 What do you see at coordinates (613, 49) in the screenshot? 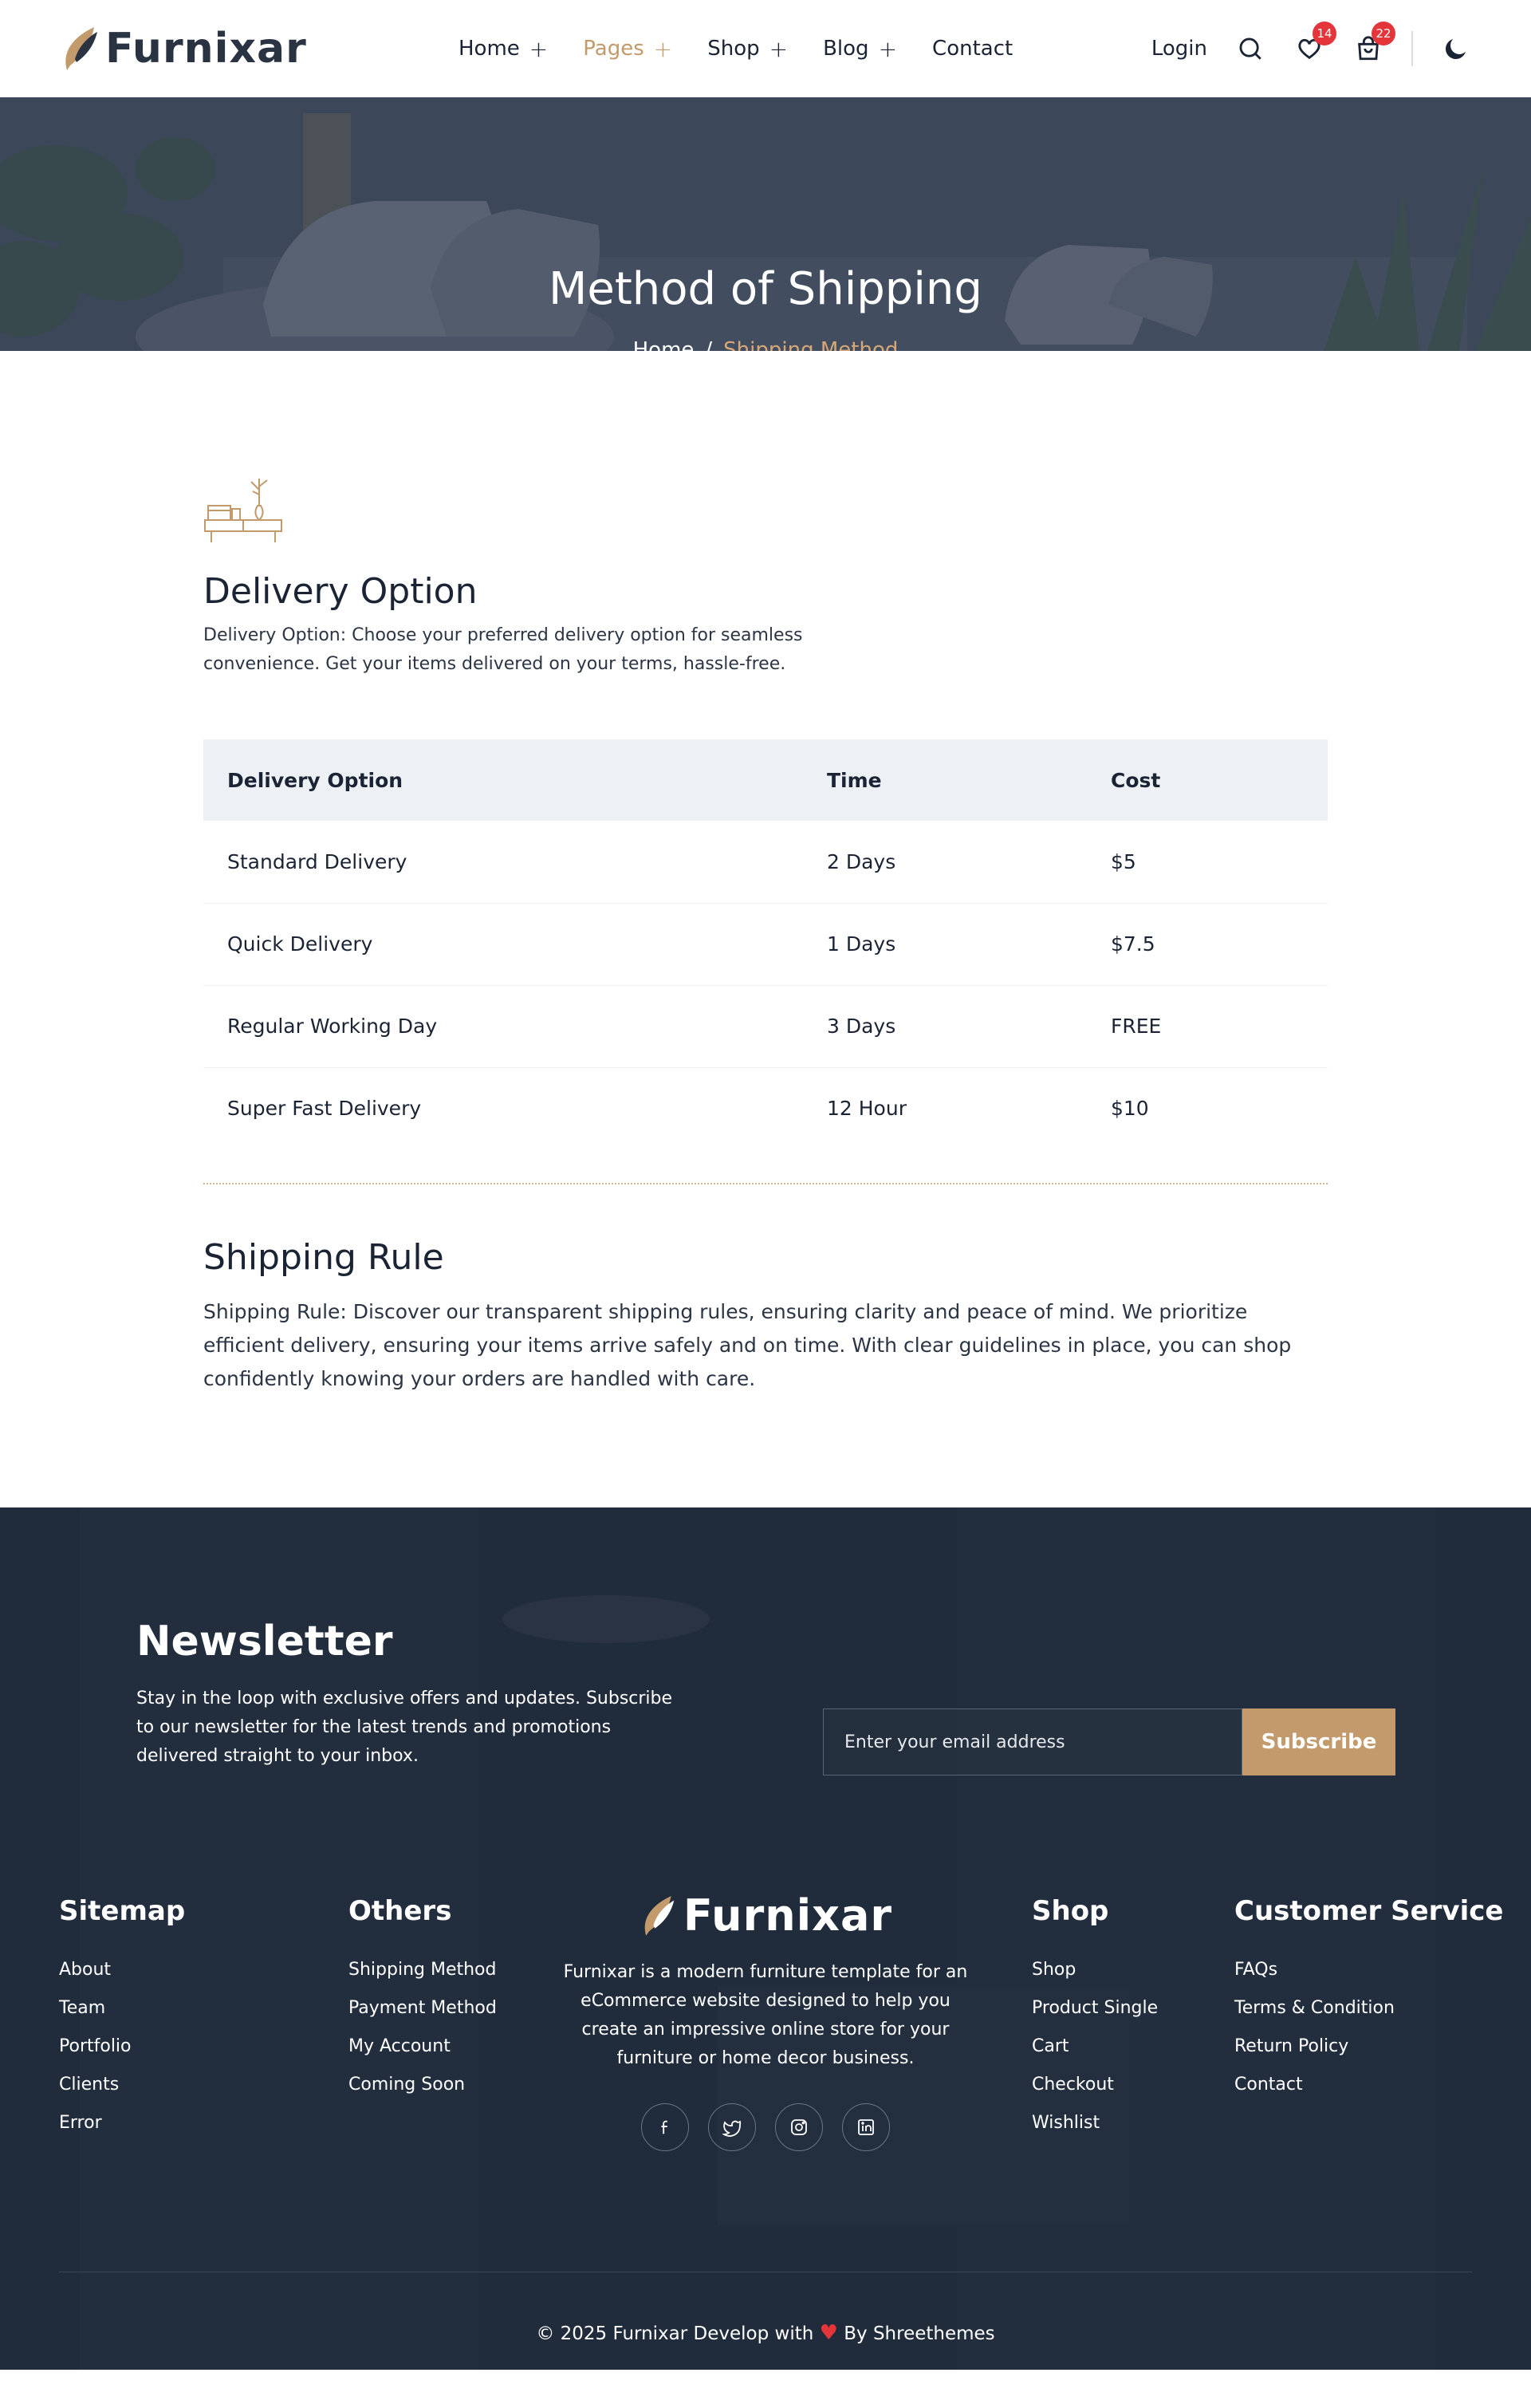
I see `nav-pages-label: Pages` at bounding box center [613, 49].